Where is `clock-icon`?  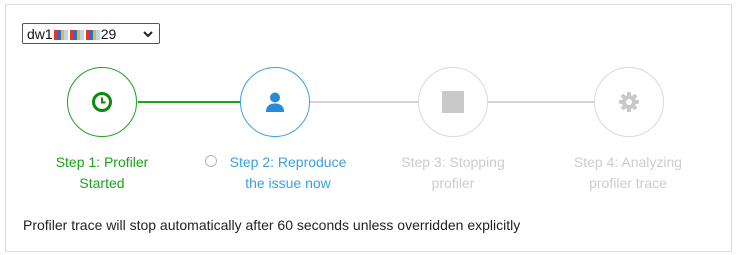
clock-icon is located at coordinates (102, 102).